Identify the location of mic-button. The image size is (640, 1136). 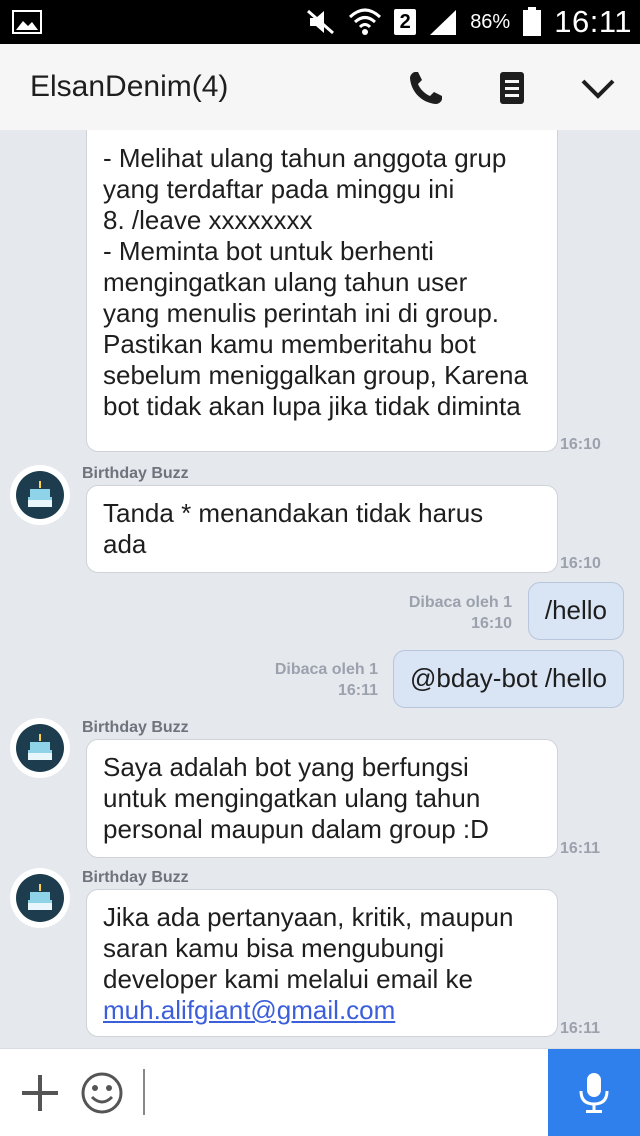
(594, 1092).